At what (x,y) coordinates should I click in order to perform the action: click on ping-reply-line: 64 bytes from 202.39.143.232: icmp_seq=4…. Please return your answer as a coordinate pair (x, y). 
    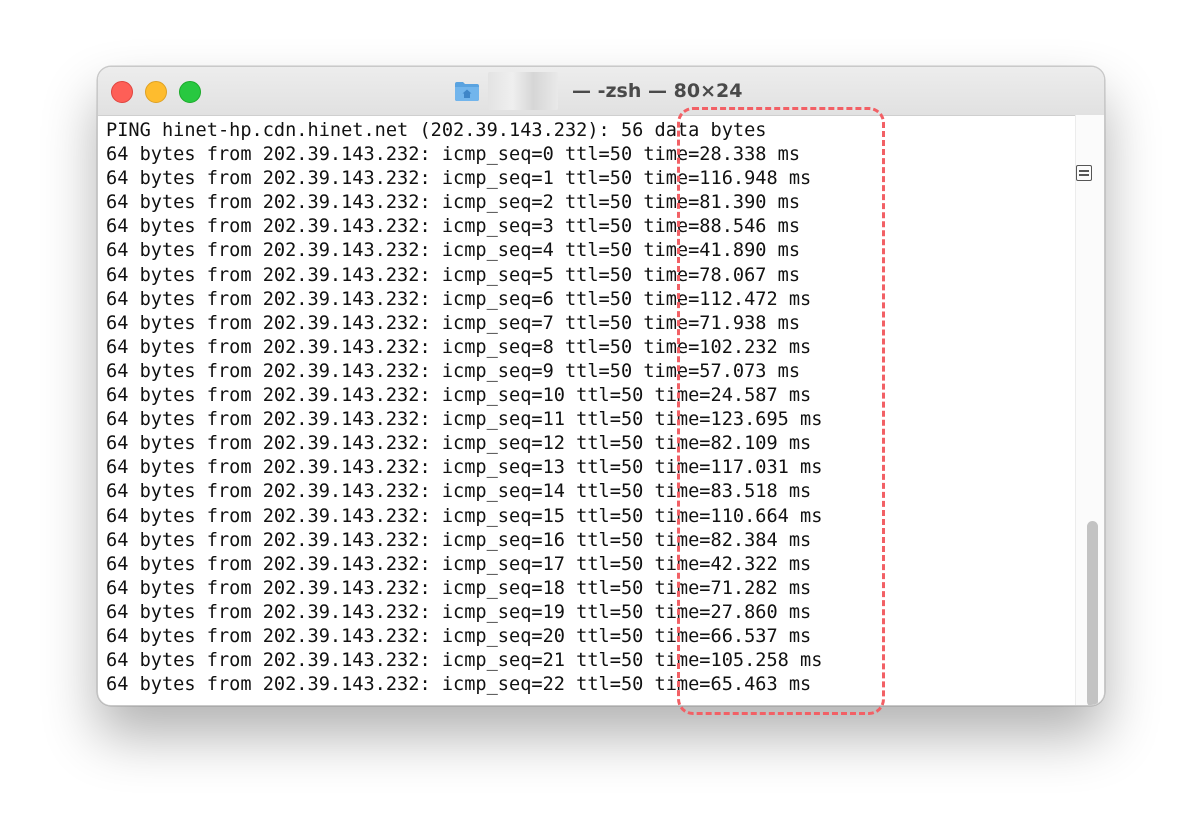
    Looking at the image, I should click on (453, 251).